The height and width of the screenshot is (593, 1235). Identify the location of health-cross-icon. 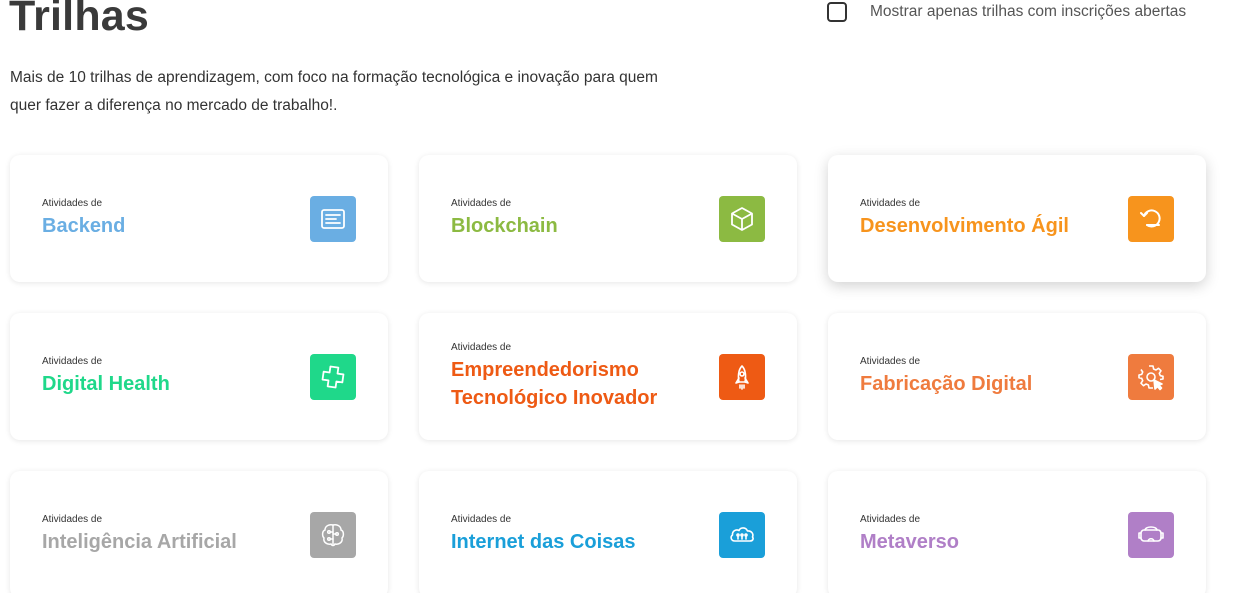
(333, 376).